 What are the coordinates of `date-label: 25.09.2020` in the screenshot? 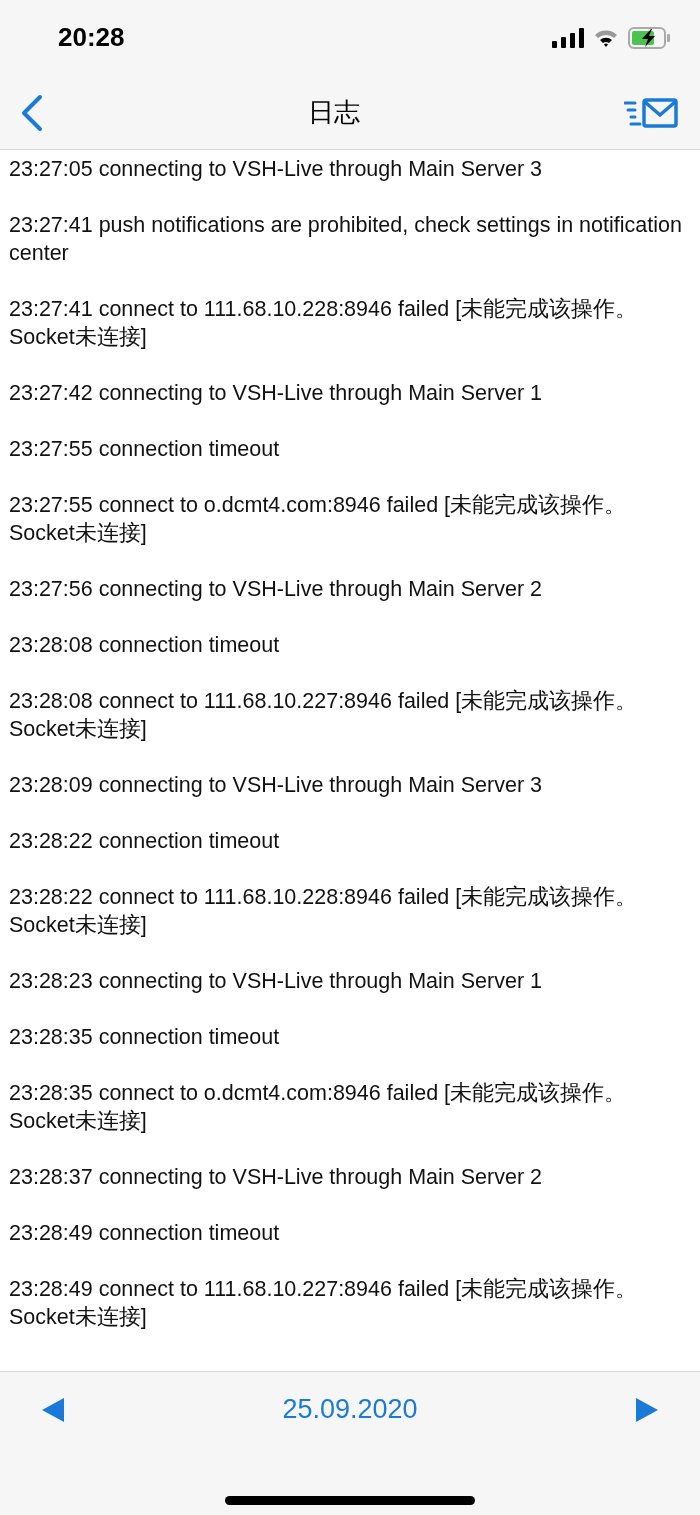 It's located at (350, 1409).